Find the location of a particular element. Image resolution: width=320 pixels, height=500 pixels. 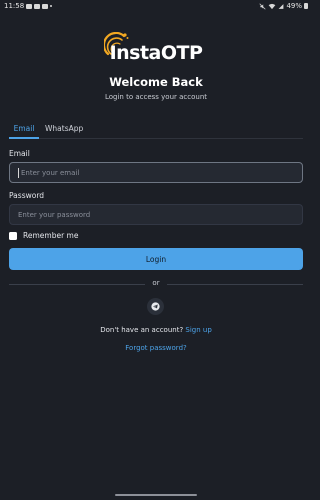

tab-whatsapp: WhatsApp is located at coordinates (64, 129).